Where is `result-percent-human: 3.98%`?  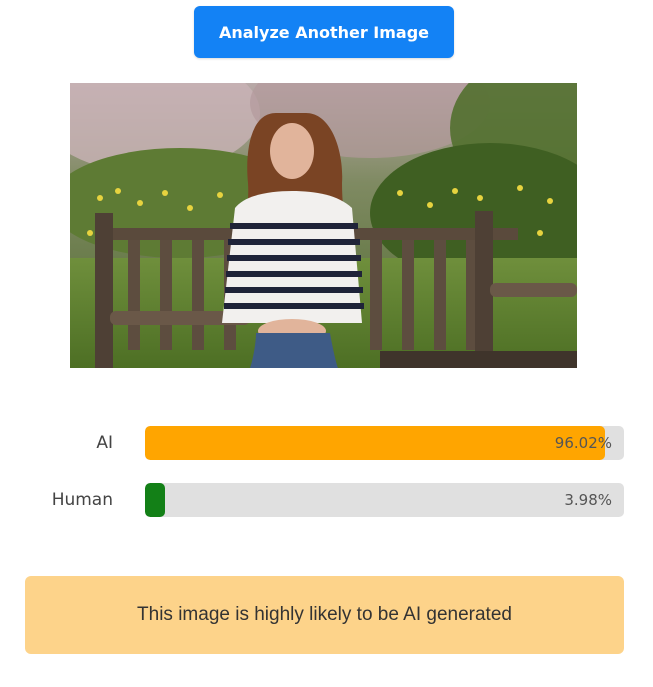 result-percent-human: 3.98% is located at coordinates (588, 500).